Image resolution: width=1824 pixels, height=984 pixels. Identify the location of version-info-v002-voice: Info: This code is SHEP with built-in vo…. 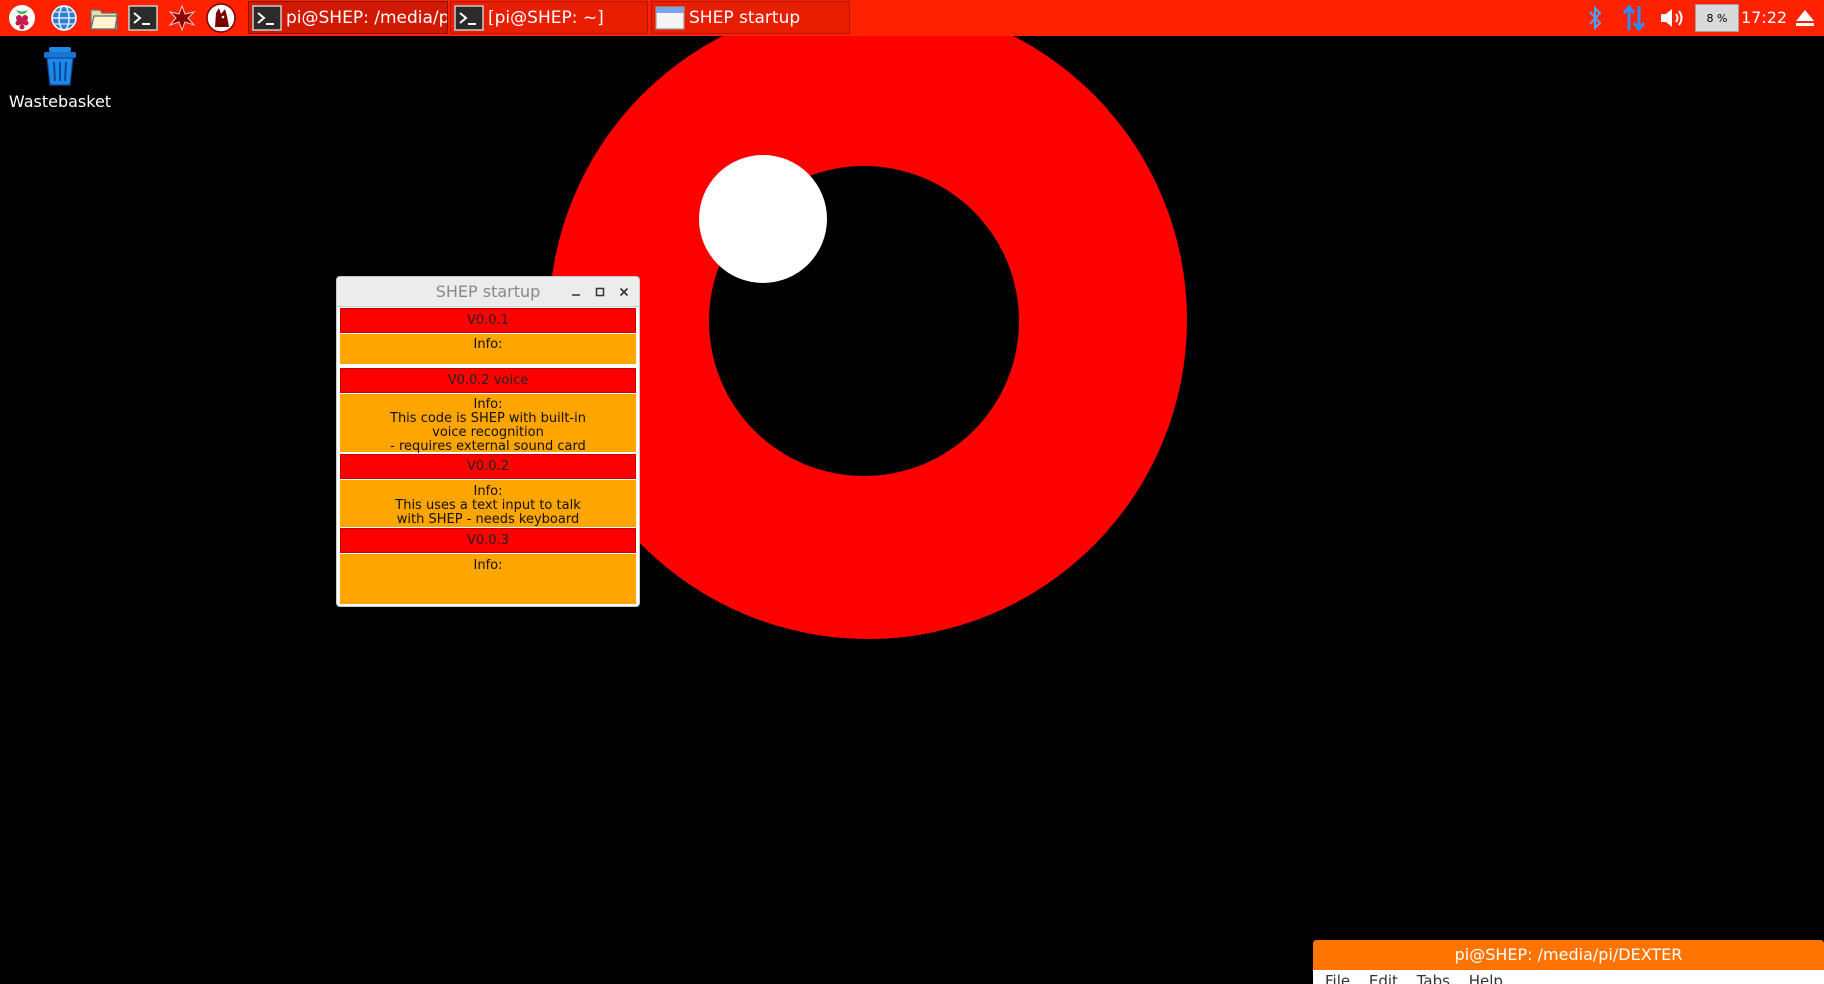
(488, 424).